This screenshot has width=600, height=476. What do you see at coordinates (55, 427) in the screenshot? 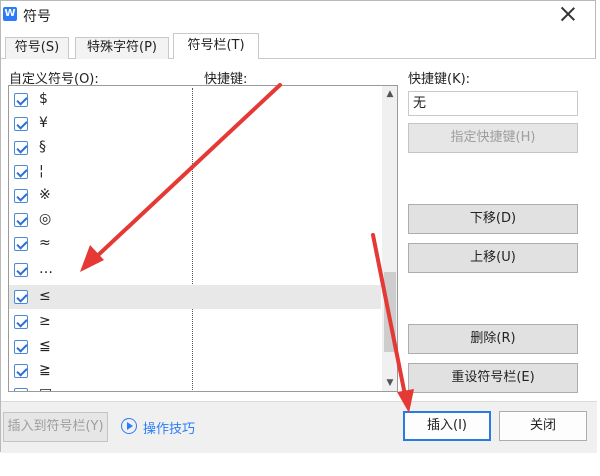
I see `insert-to-bar-button: 插入到符号栏(Y)` at bounding box center [55, 427].